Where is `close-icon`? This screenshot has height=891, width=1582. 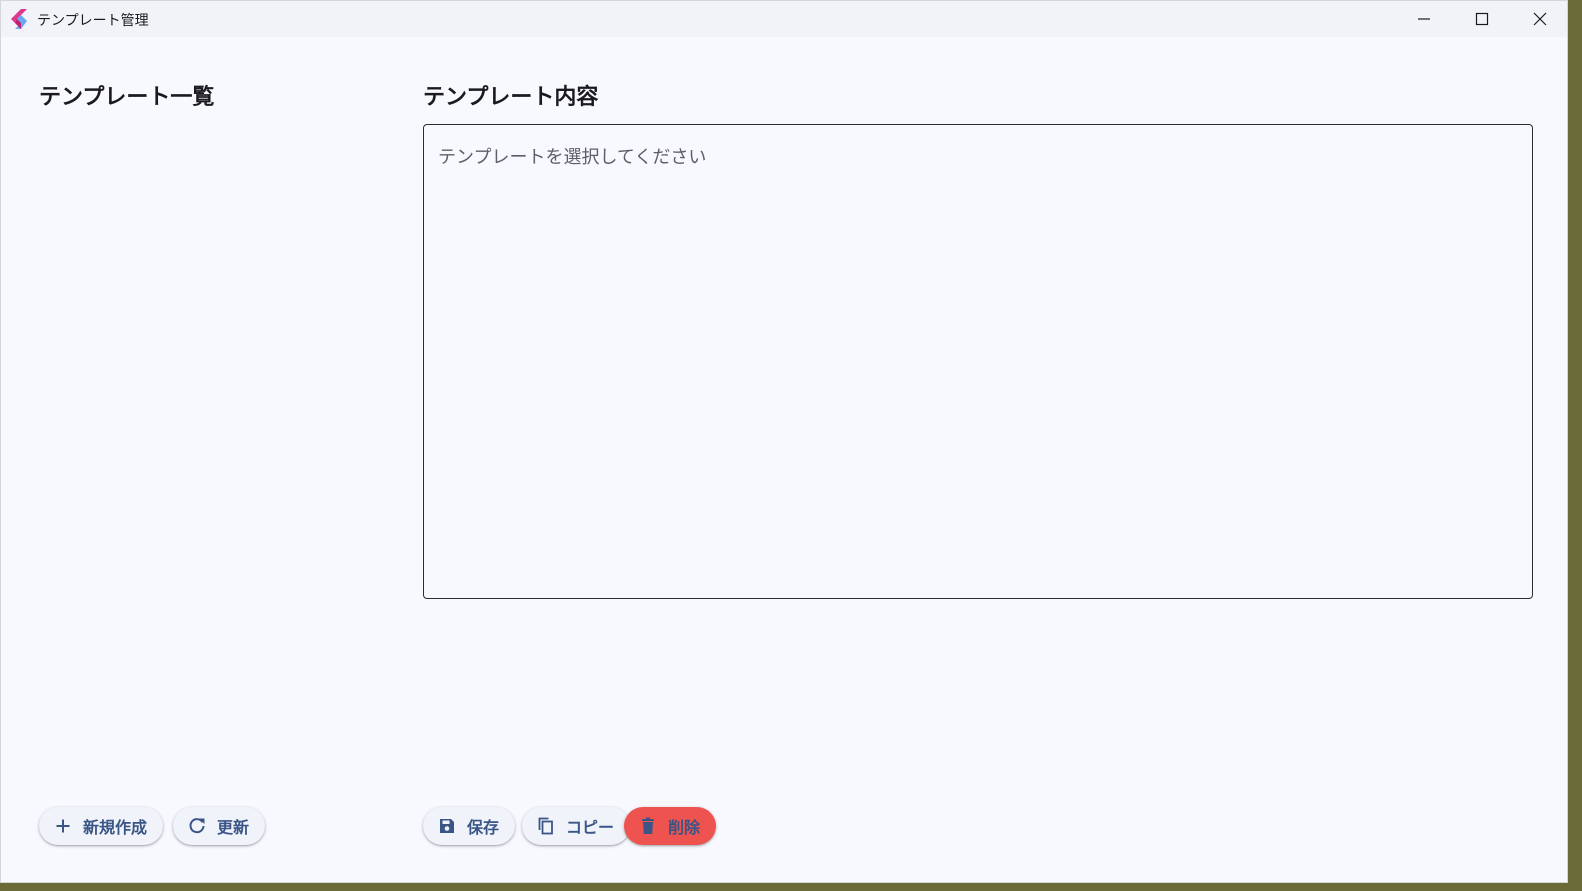
close-icon is located at coordinates (1540, 19).